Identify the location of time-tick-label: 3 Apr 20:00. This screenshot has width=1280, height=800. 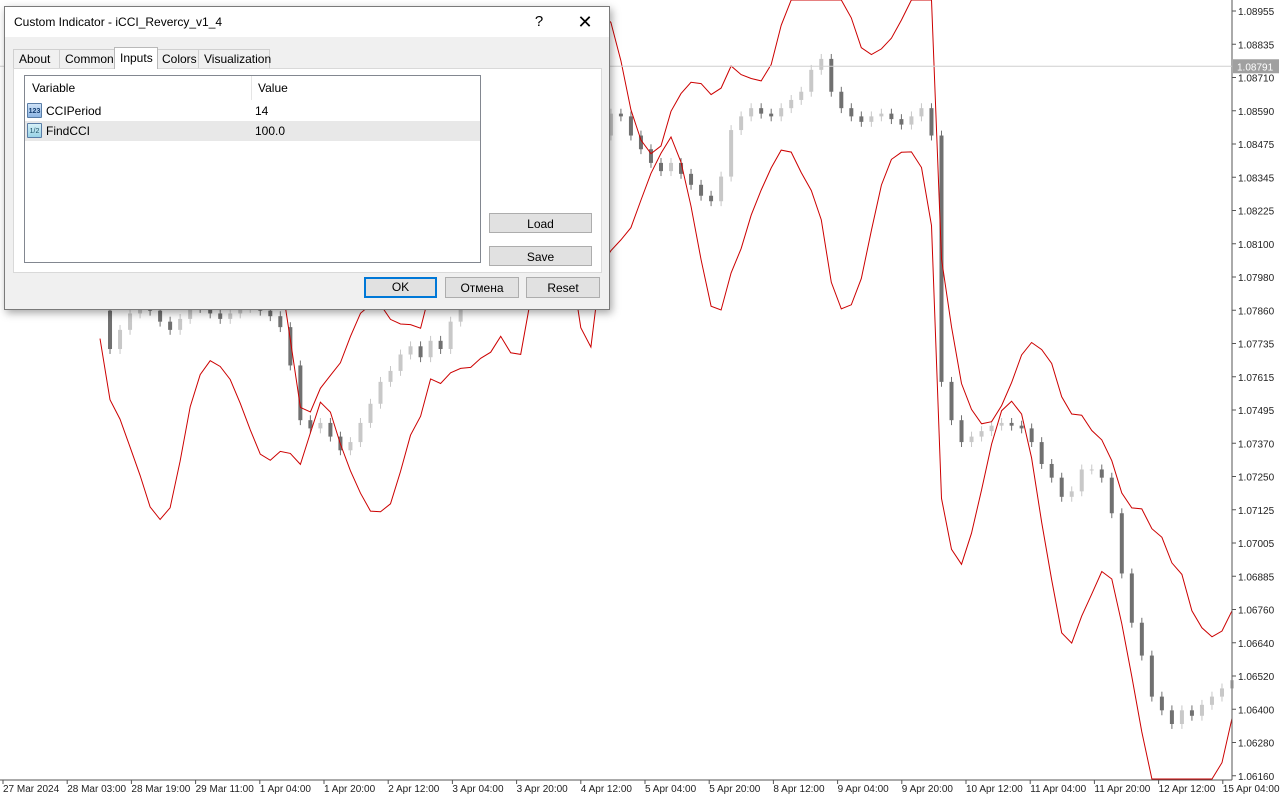
(543, 789).